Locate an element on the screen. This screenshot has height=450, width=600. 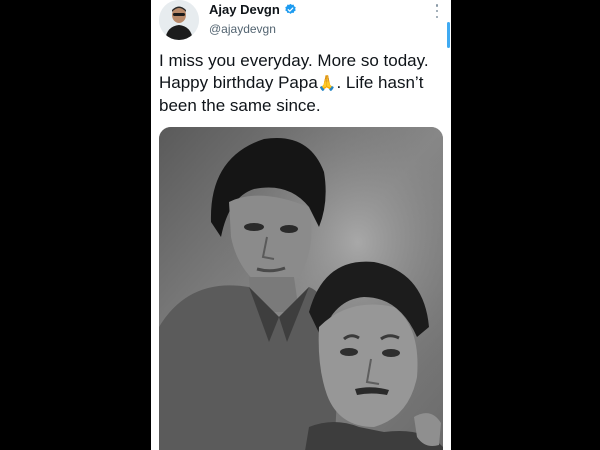
author-name: Ajay Devgn is located at coordinates (244, 9).